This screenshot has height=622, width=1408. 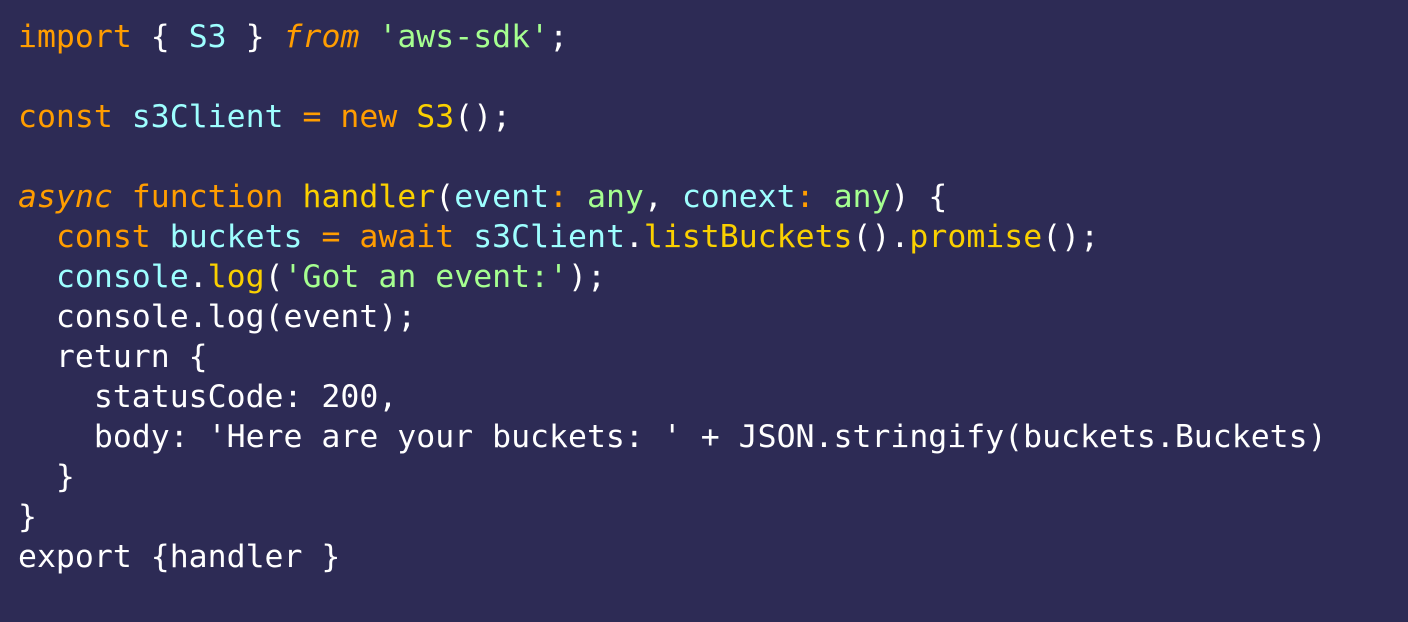 I want to click on code-token-func: log, so click(x=236, y=277).